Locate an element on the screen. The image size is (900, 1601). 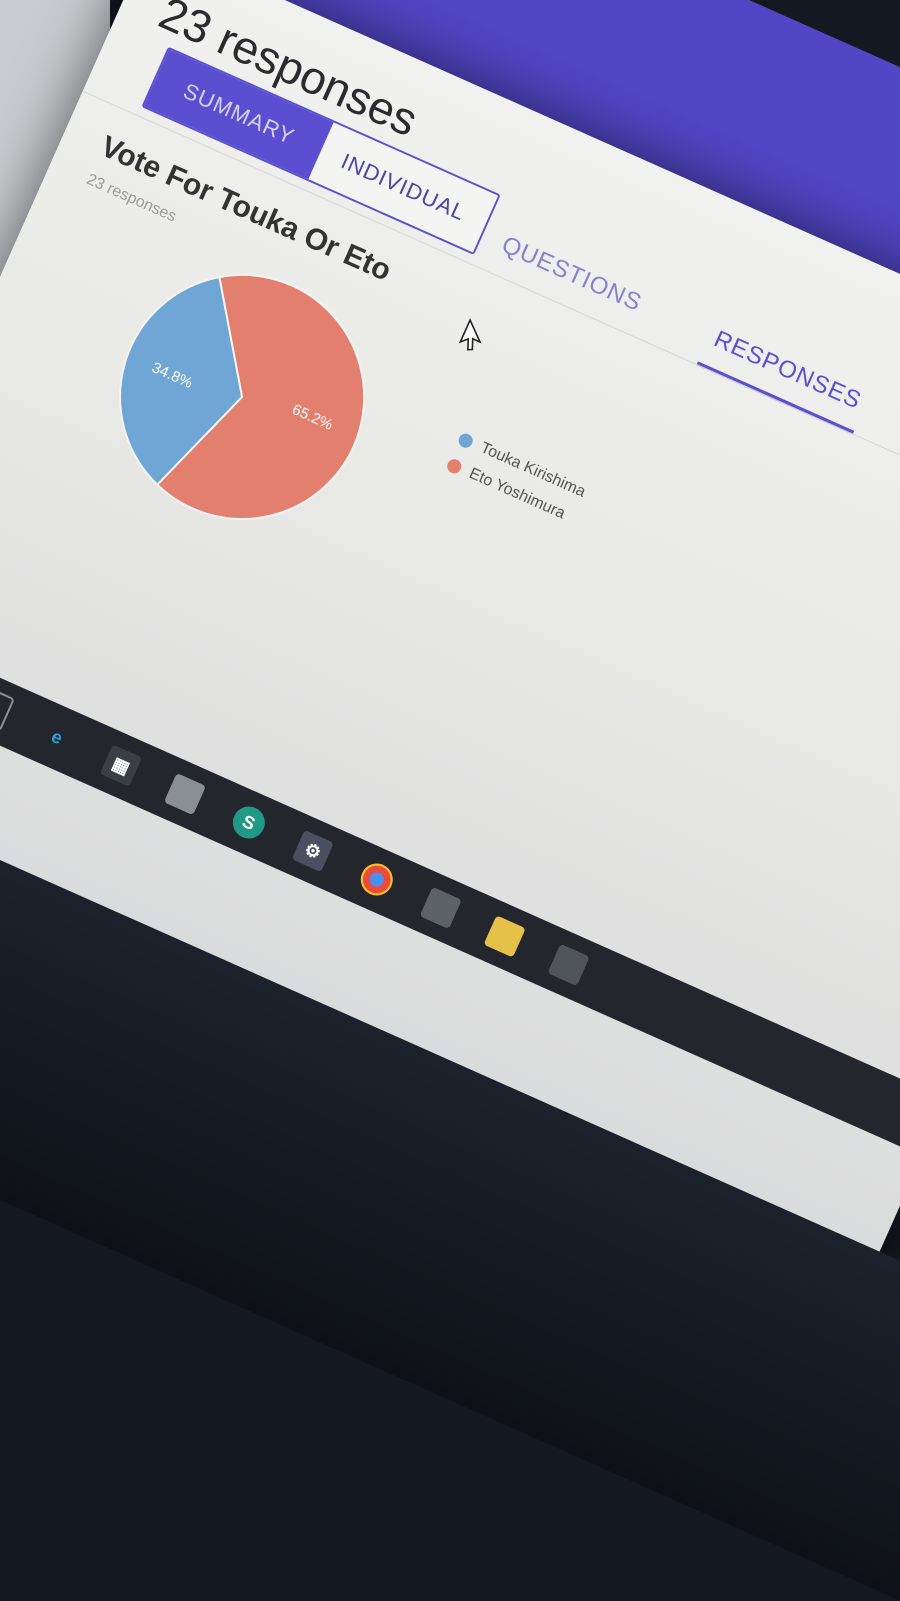
mouse-cursor-icon is located at coordinates (470, 334).